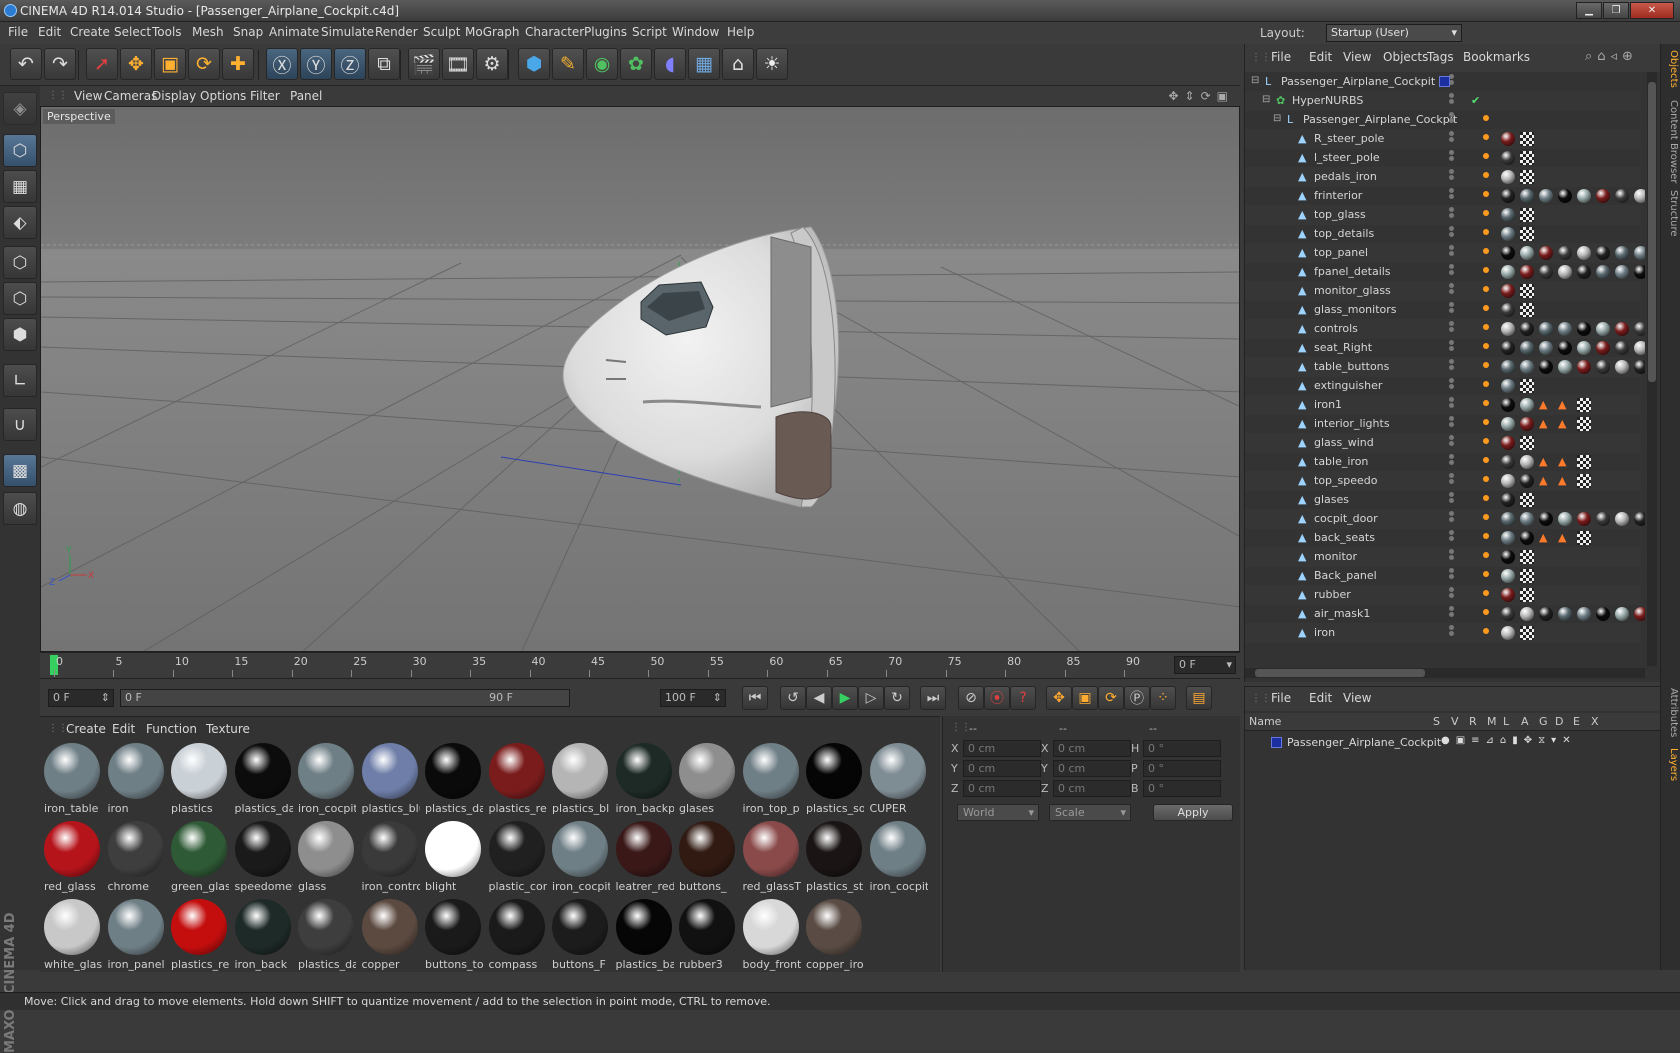 This screenshot has height=1053, width=1680. What do you see at coordinates (1443, 576) in the screenshot?
I see `object-row: ▲ Back_panel` at bounding box center [1443, 576].